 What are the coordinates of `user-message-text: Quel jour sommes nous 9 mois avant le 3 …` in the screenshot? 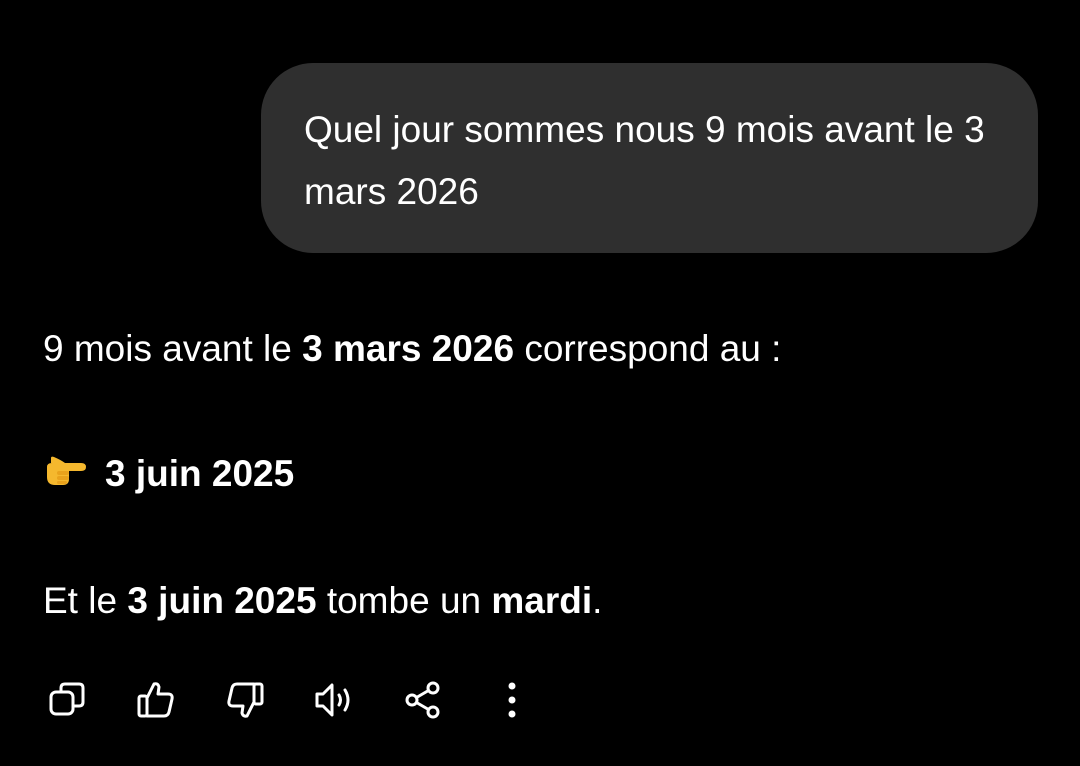 It's located at (644, 160).